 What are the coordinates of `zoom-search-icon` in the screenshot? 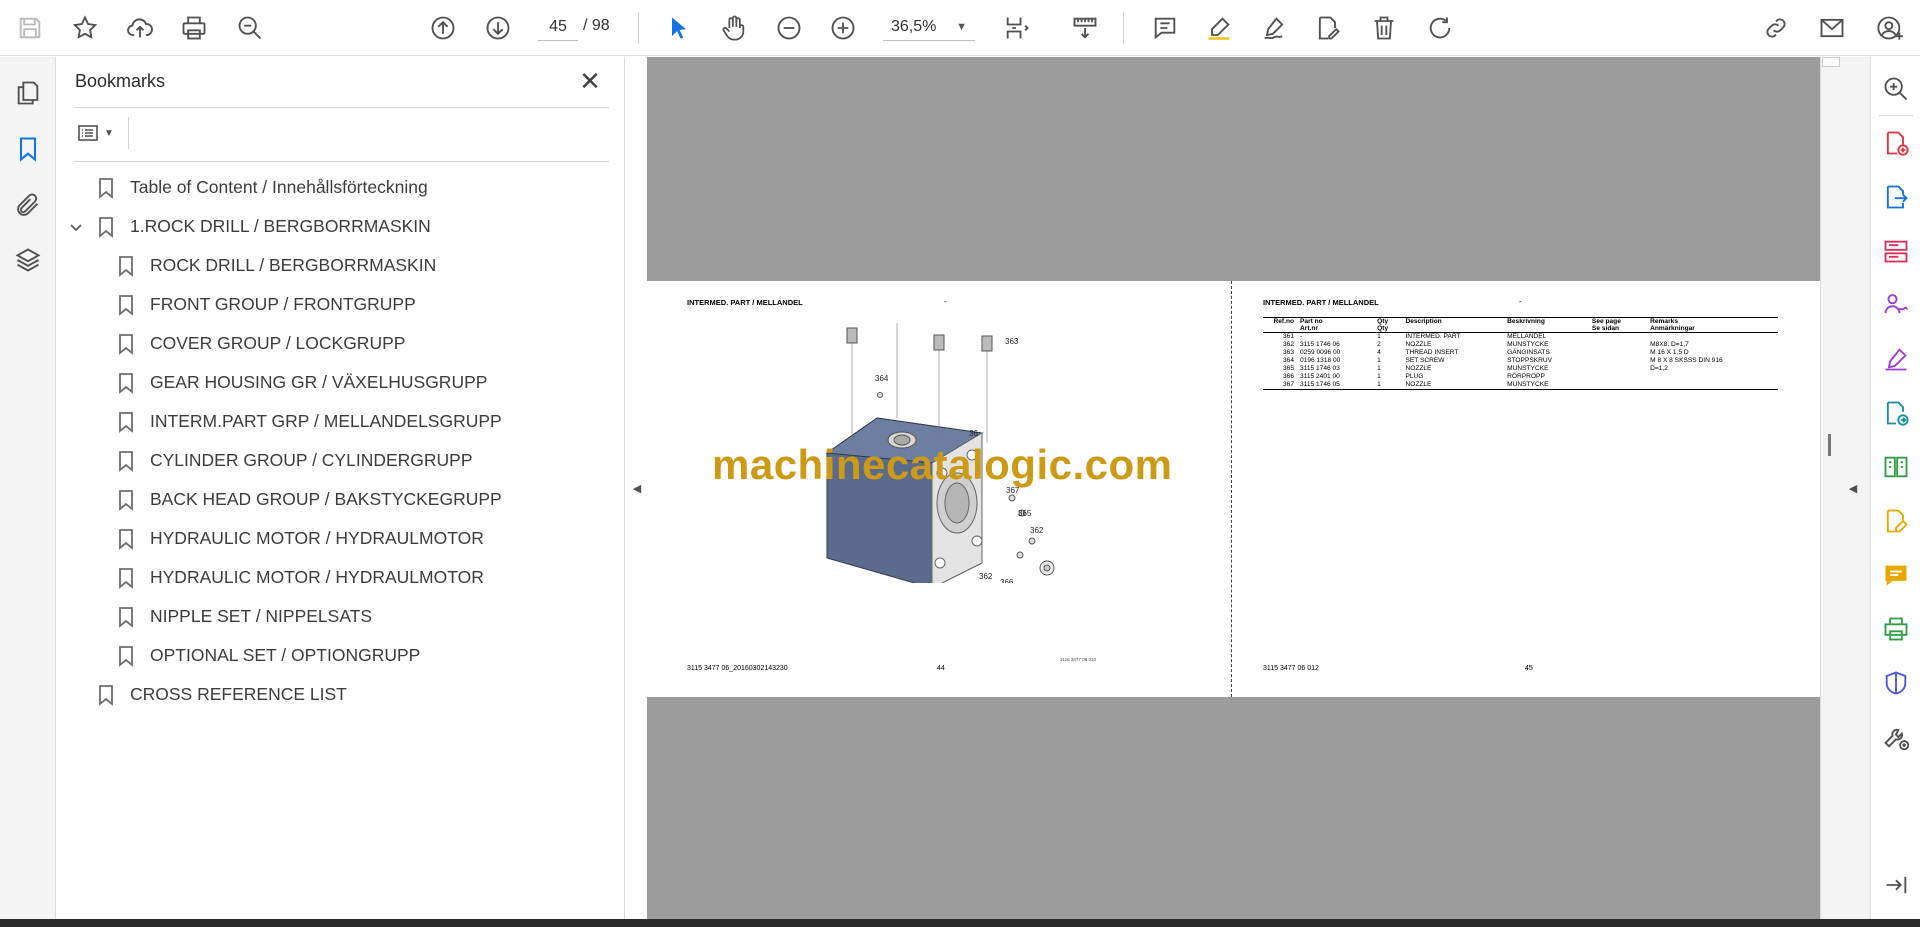 It's located at (1896, 89).